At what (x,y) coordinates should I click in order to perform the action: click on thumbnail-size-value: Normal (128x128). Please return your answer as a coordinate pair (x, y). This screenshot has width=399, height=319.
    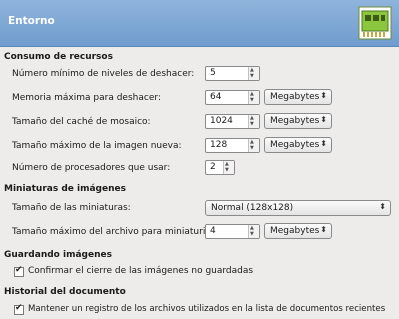
    Looking at the image, I should click on (252, 208).